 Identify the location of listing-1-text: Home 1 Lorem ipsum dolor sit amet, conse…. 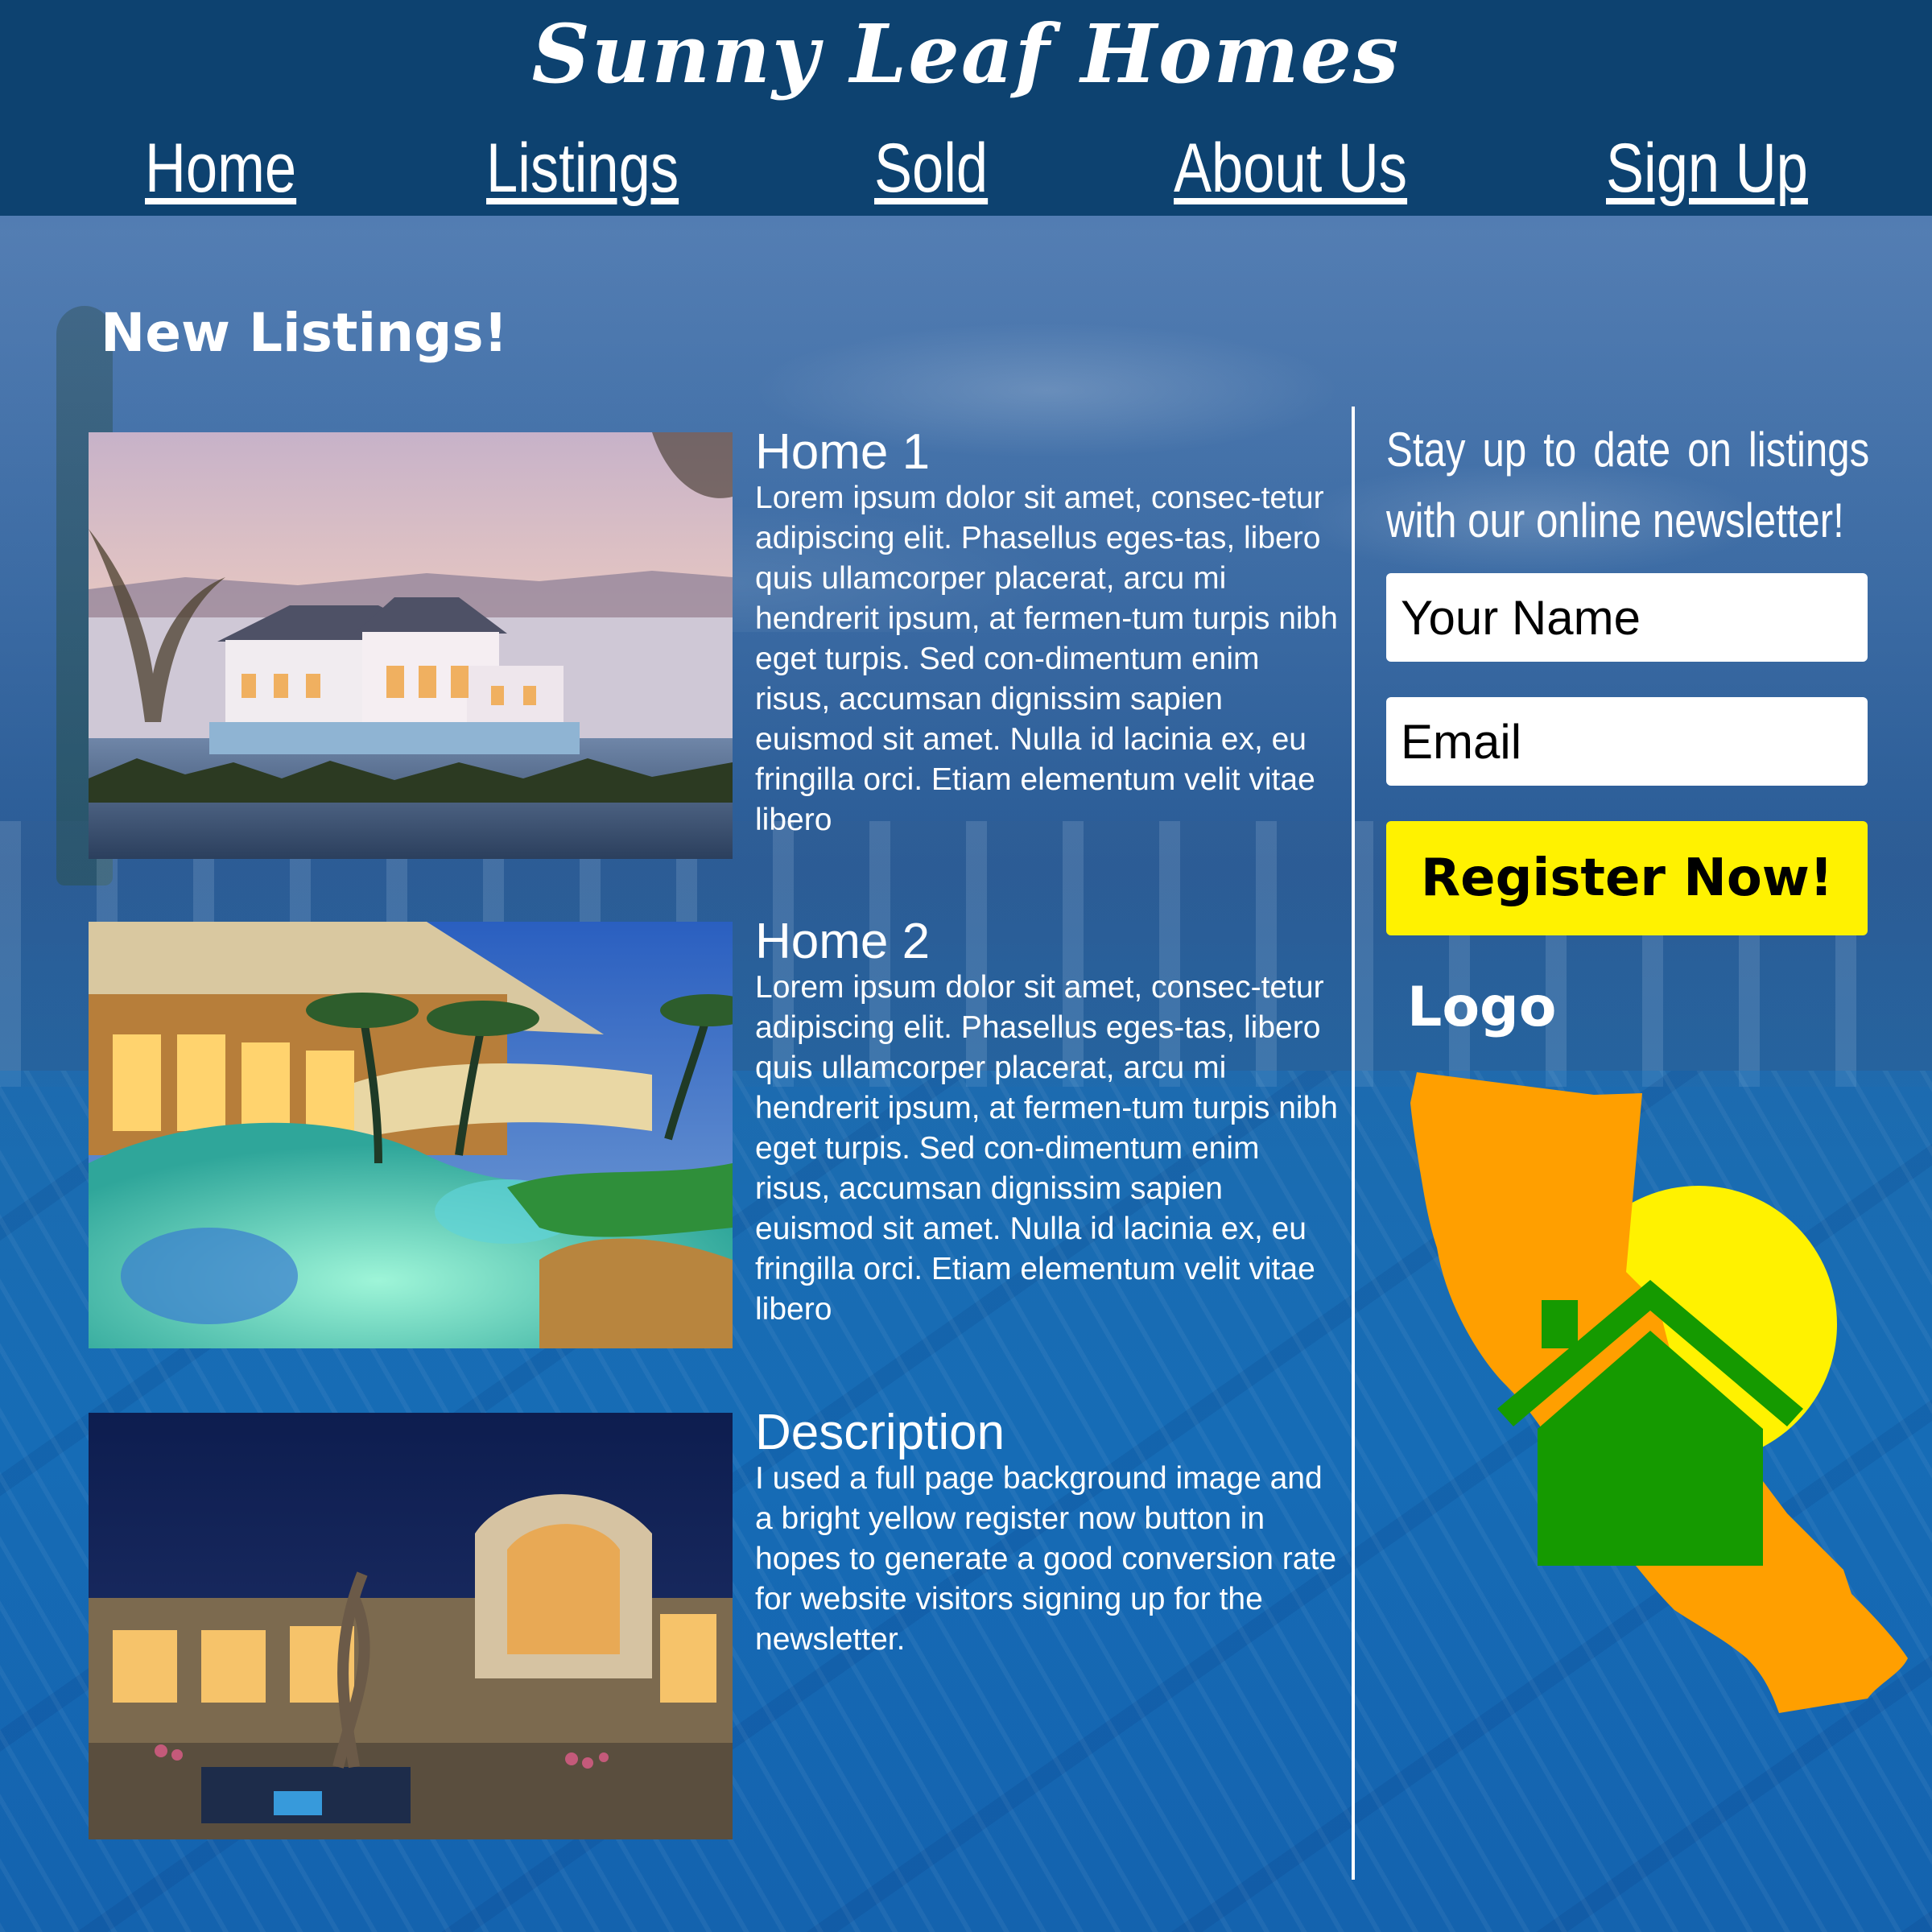
(1049, 633).